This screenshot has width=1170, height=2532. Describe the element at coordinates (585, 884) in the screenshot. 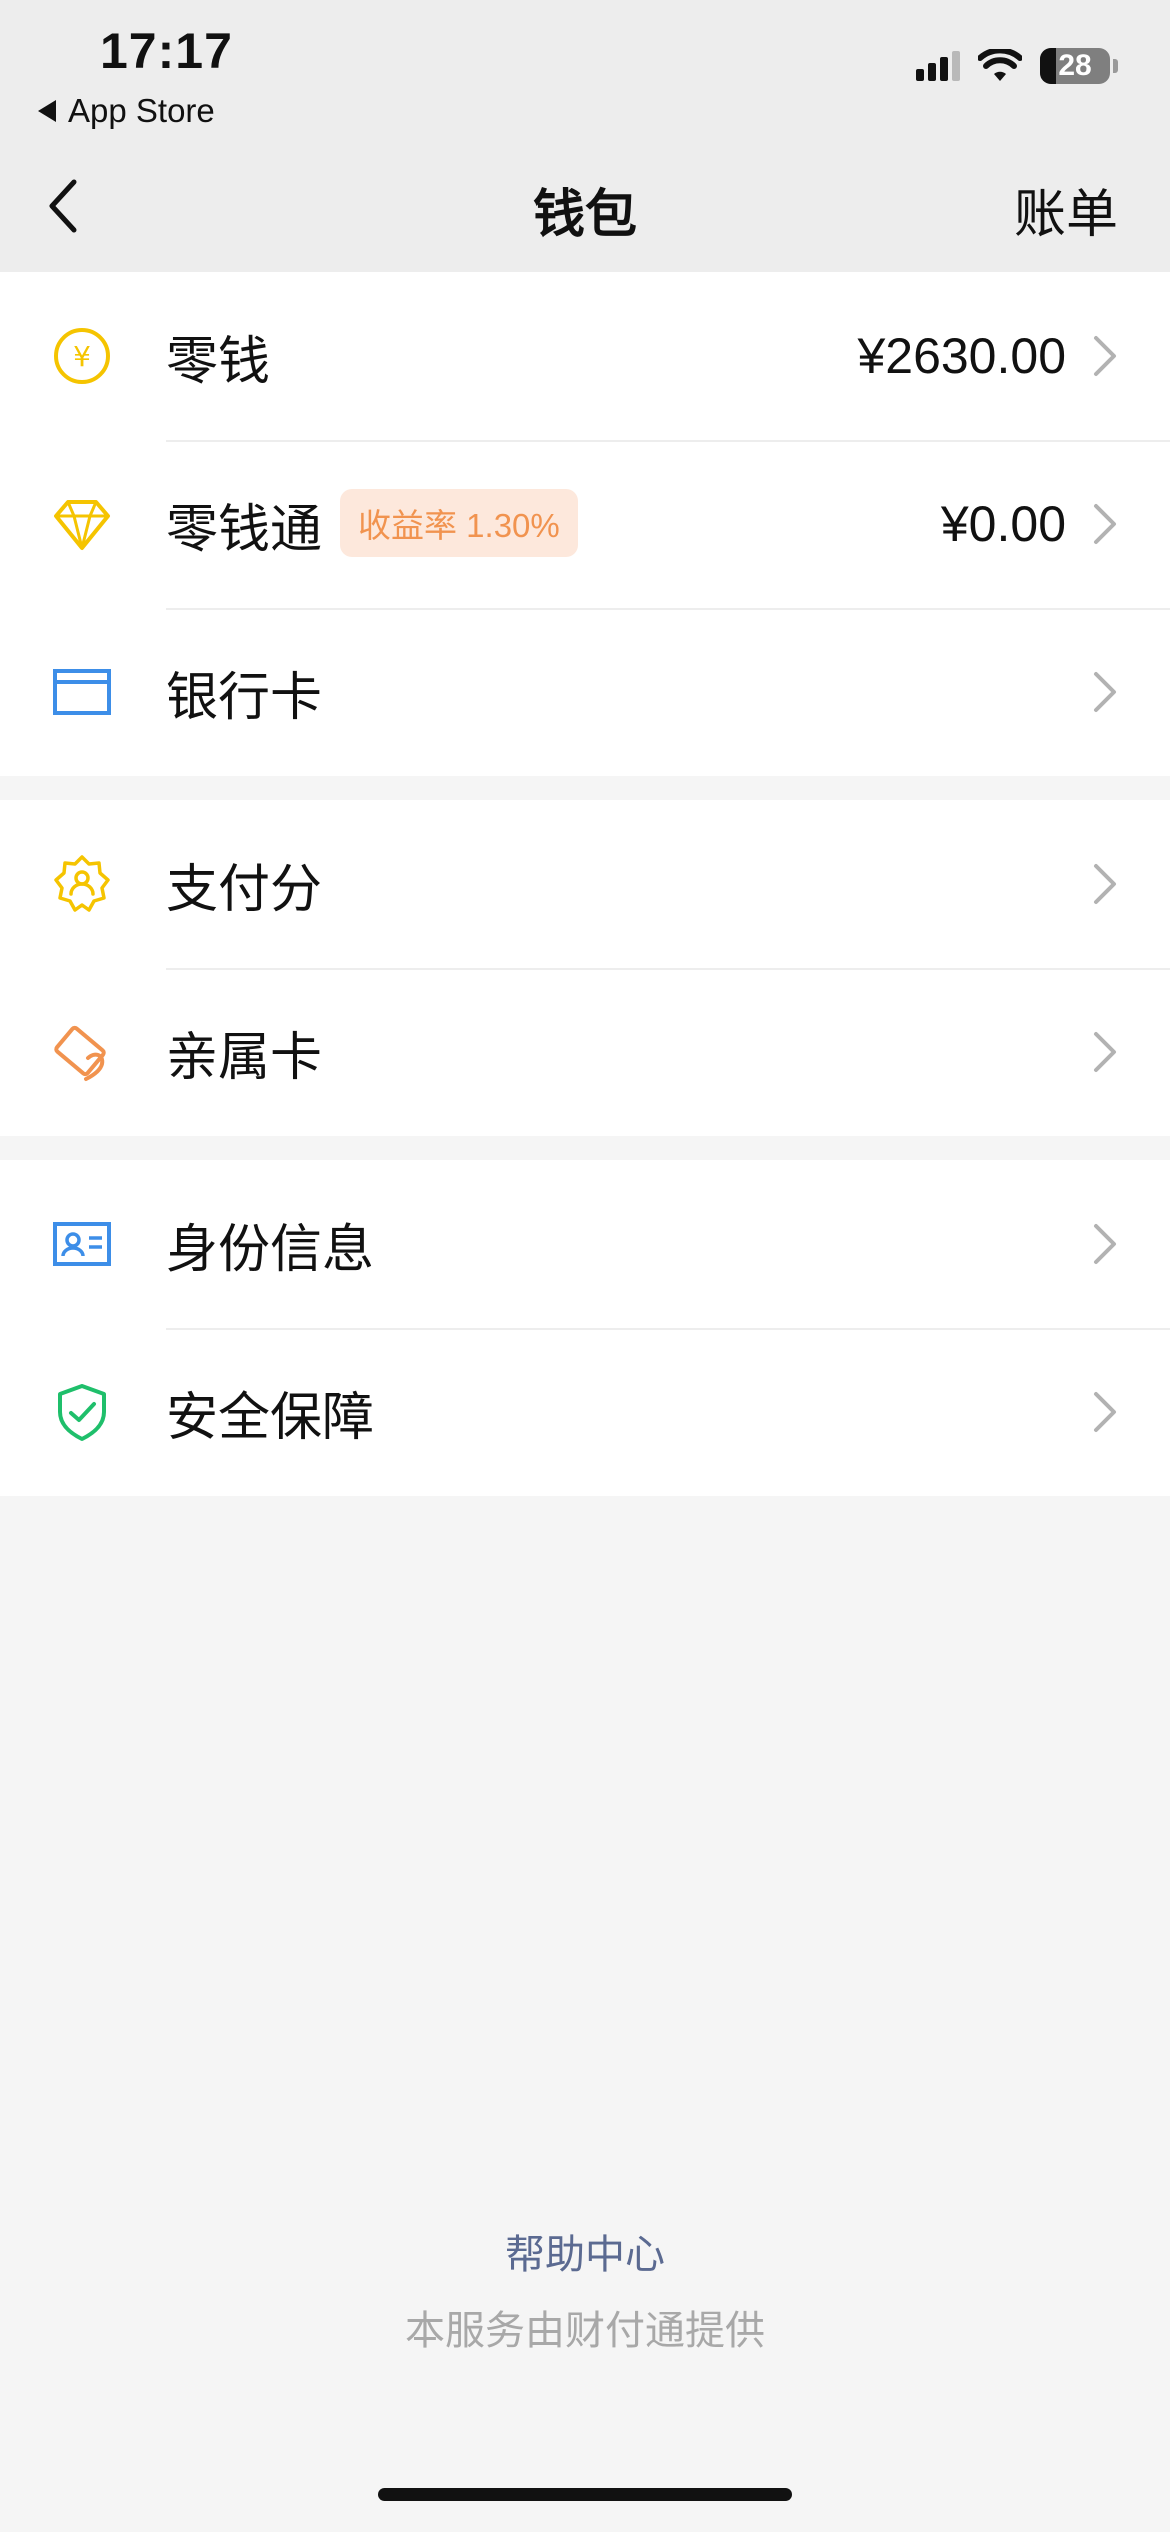

I see `list-item-pay-score: 支付分` at that location.